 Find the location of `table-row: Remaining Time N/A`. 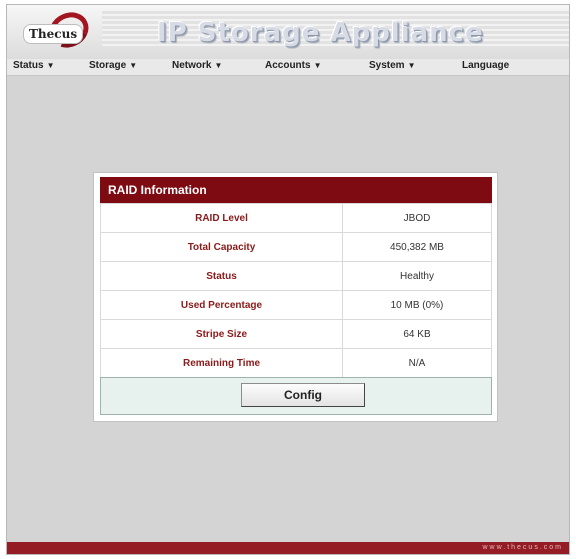

table-row: Remaining Time N/A is located at coordinates (296, 363).